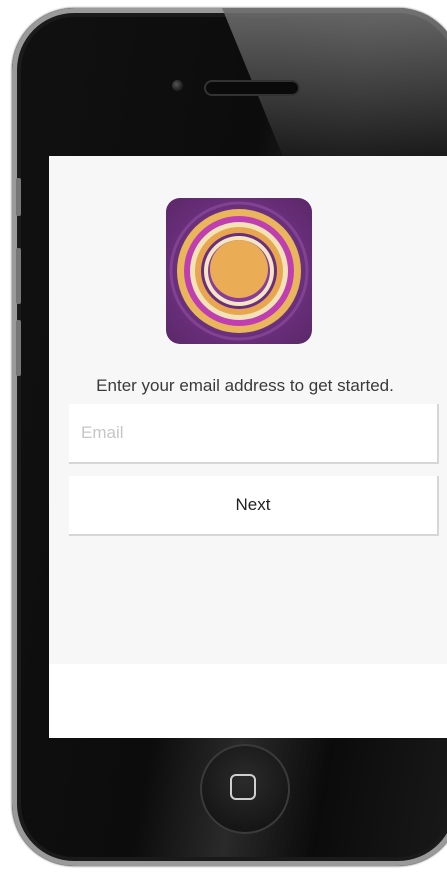  I want to click on home-square-icon, so click(243, 787).